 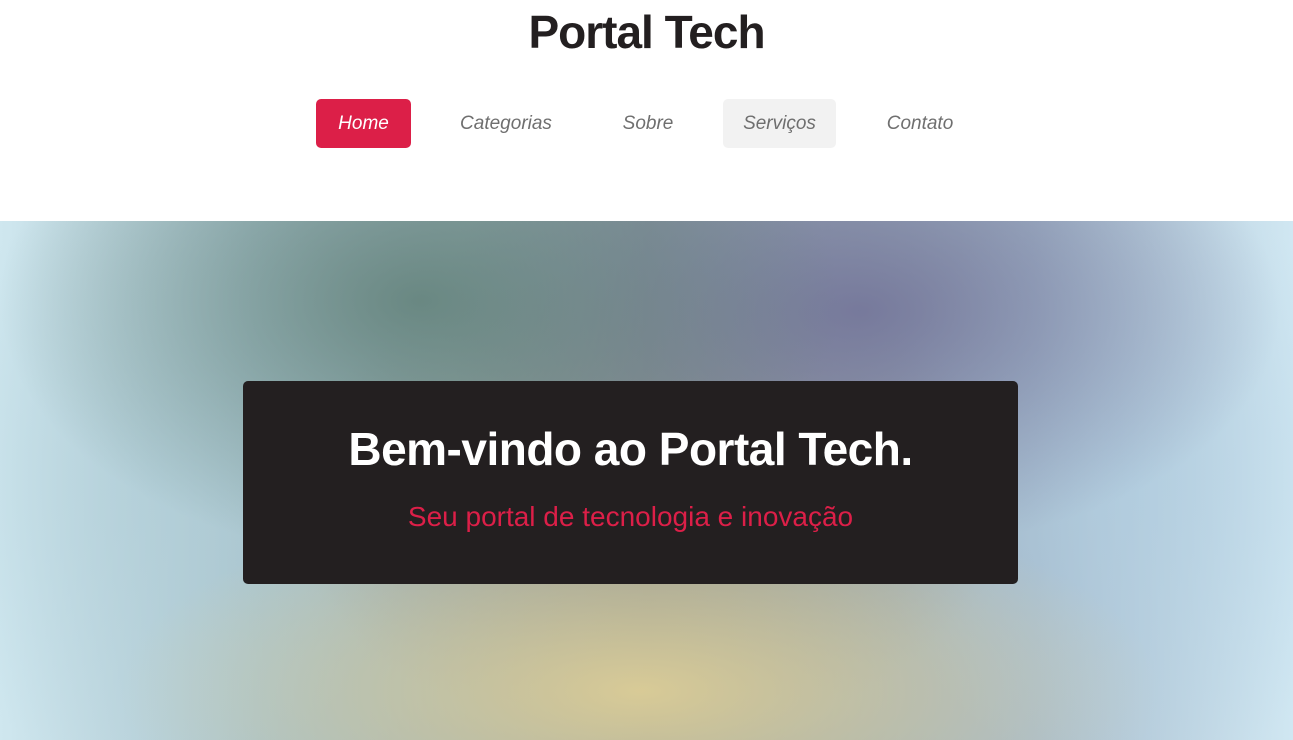 I want to click on nav-item-contato: Contato, so click(x=920, y=123).